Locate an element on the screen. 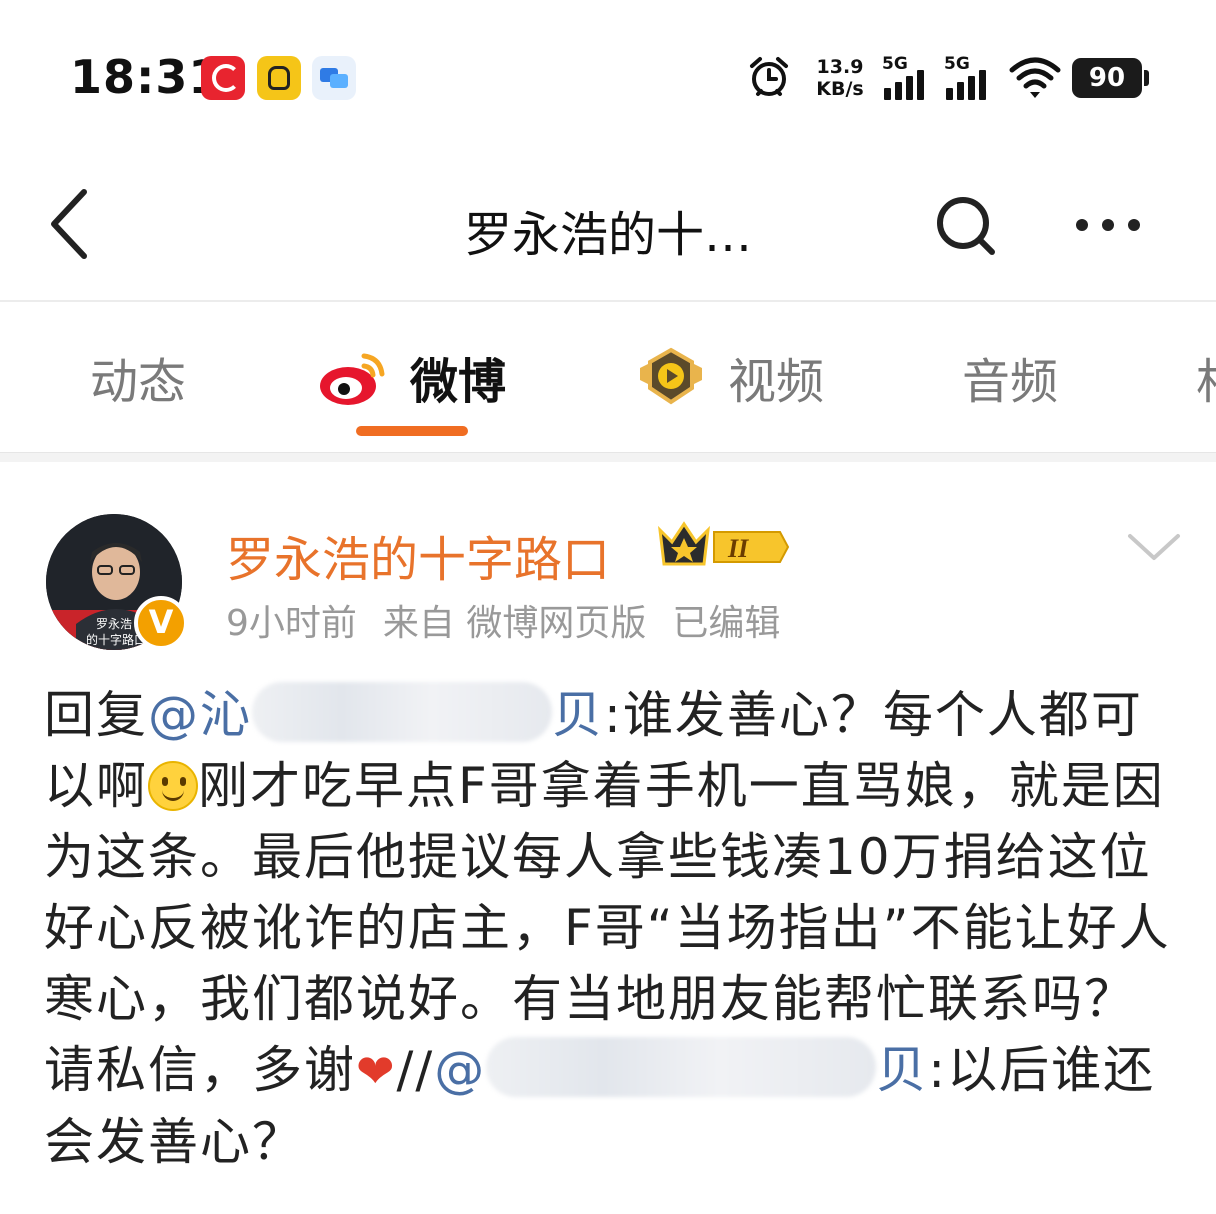 This screenshot has width=1216, height=1214. member-level: II is located at coordinates (738, 548).